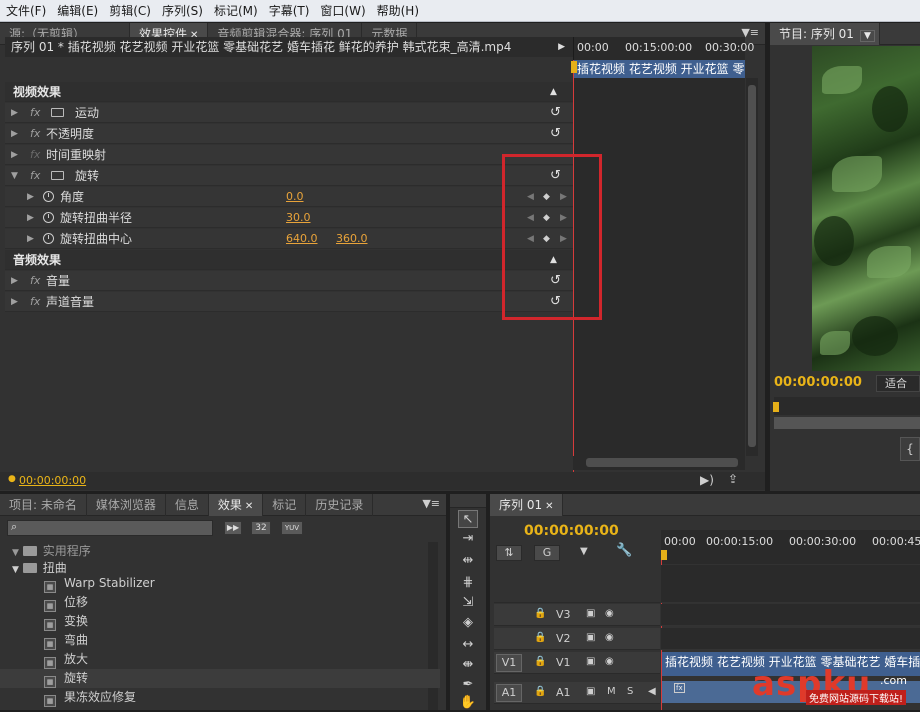  Describe the element at coordinates (468, 603) in the screenshot. I see `rate-stretch-tool-icon: ⇲` at that location.